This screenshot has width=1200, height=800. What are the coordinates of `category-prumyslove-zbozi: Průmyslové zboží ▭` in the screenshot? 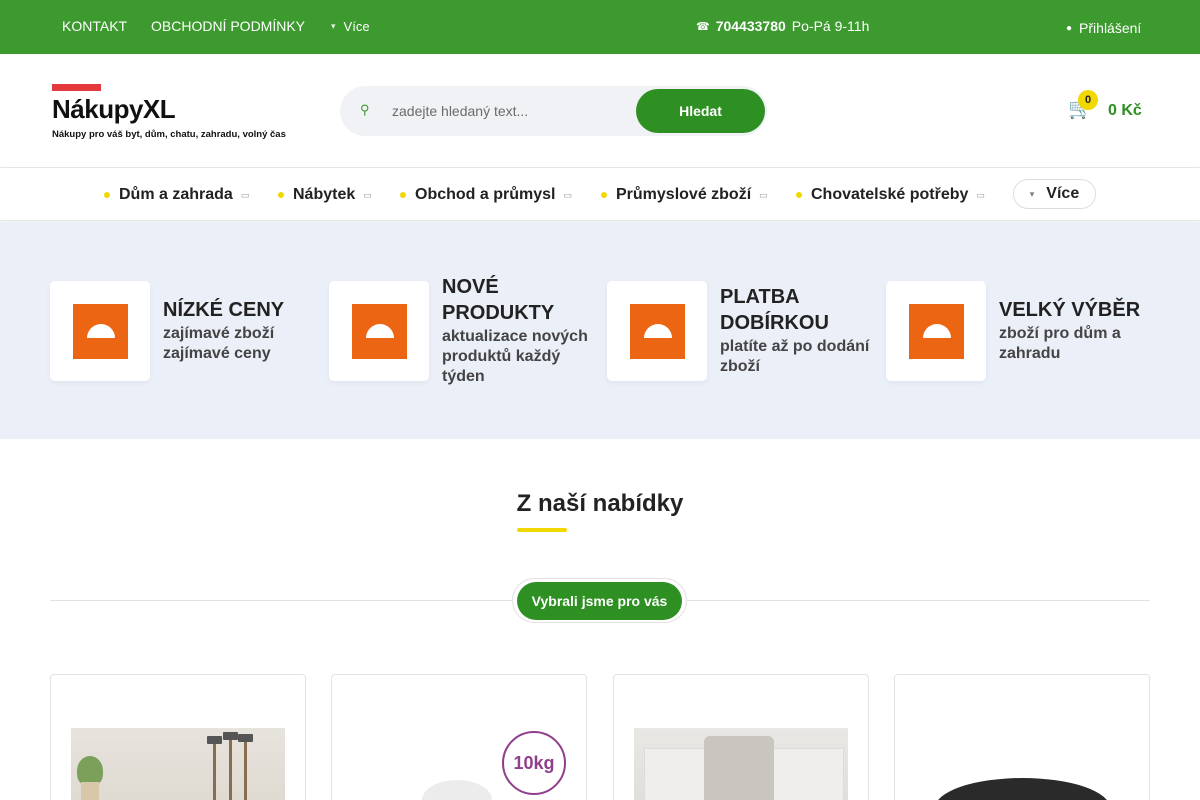 It's located at (684, 195).